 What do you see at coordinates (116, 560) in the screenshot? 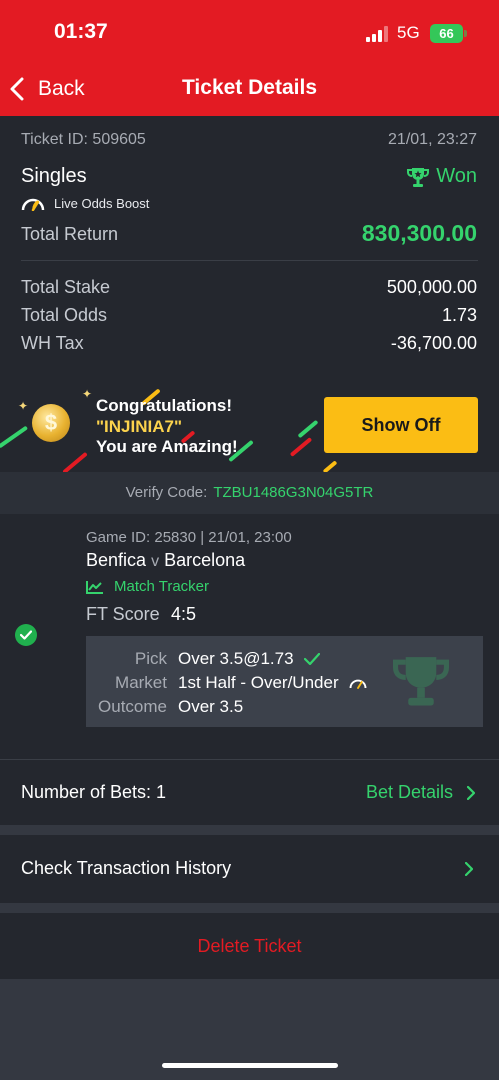
I see `home-team: Benfica` at bounding box center [116, 560].